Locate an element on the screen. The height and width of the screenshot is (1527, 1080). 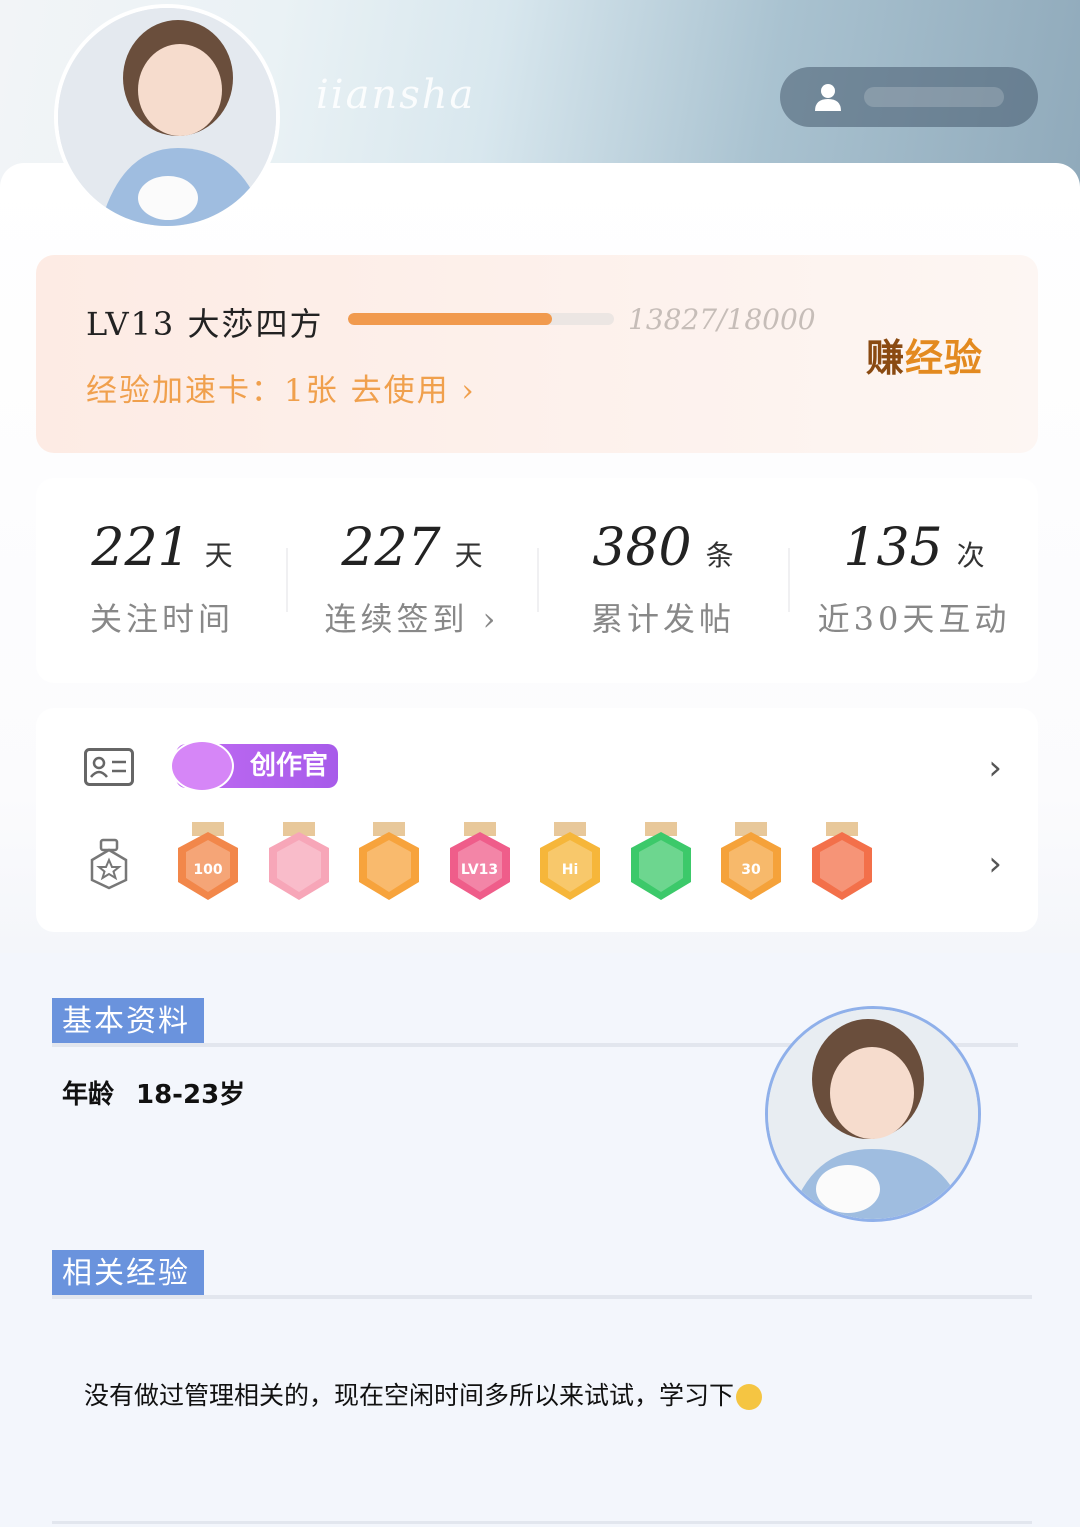
profile-photo-image is located at coordinates (873, 1114).